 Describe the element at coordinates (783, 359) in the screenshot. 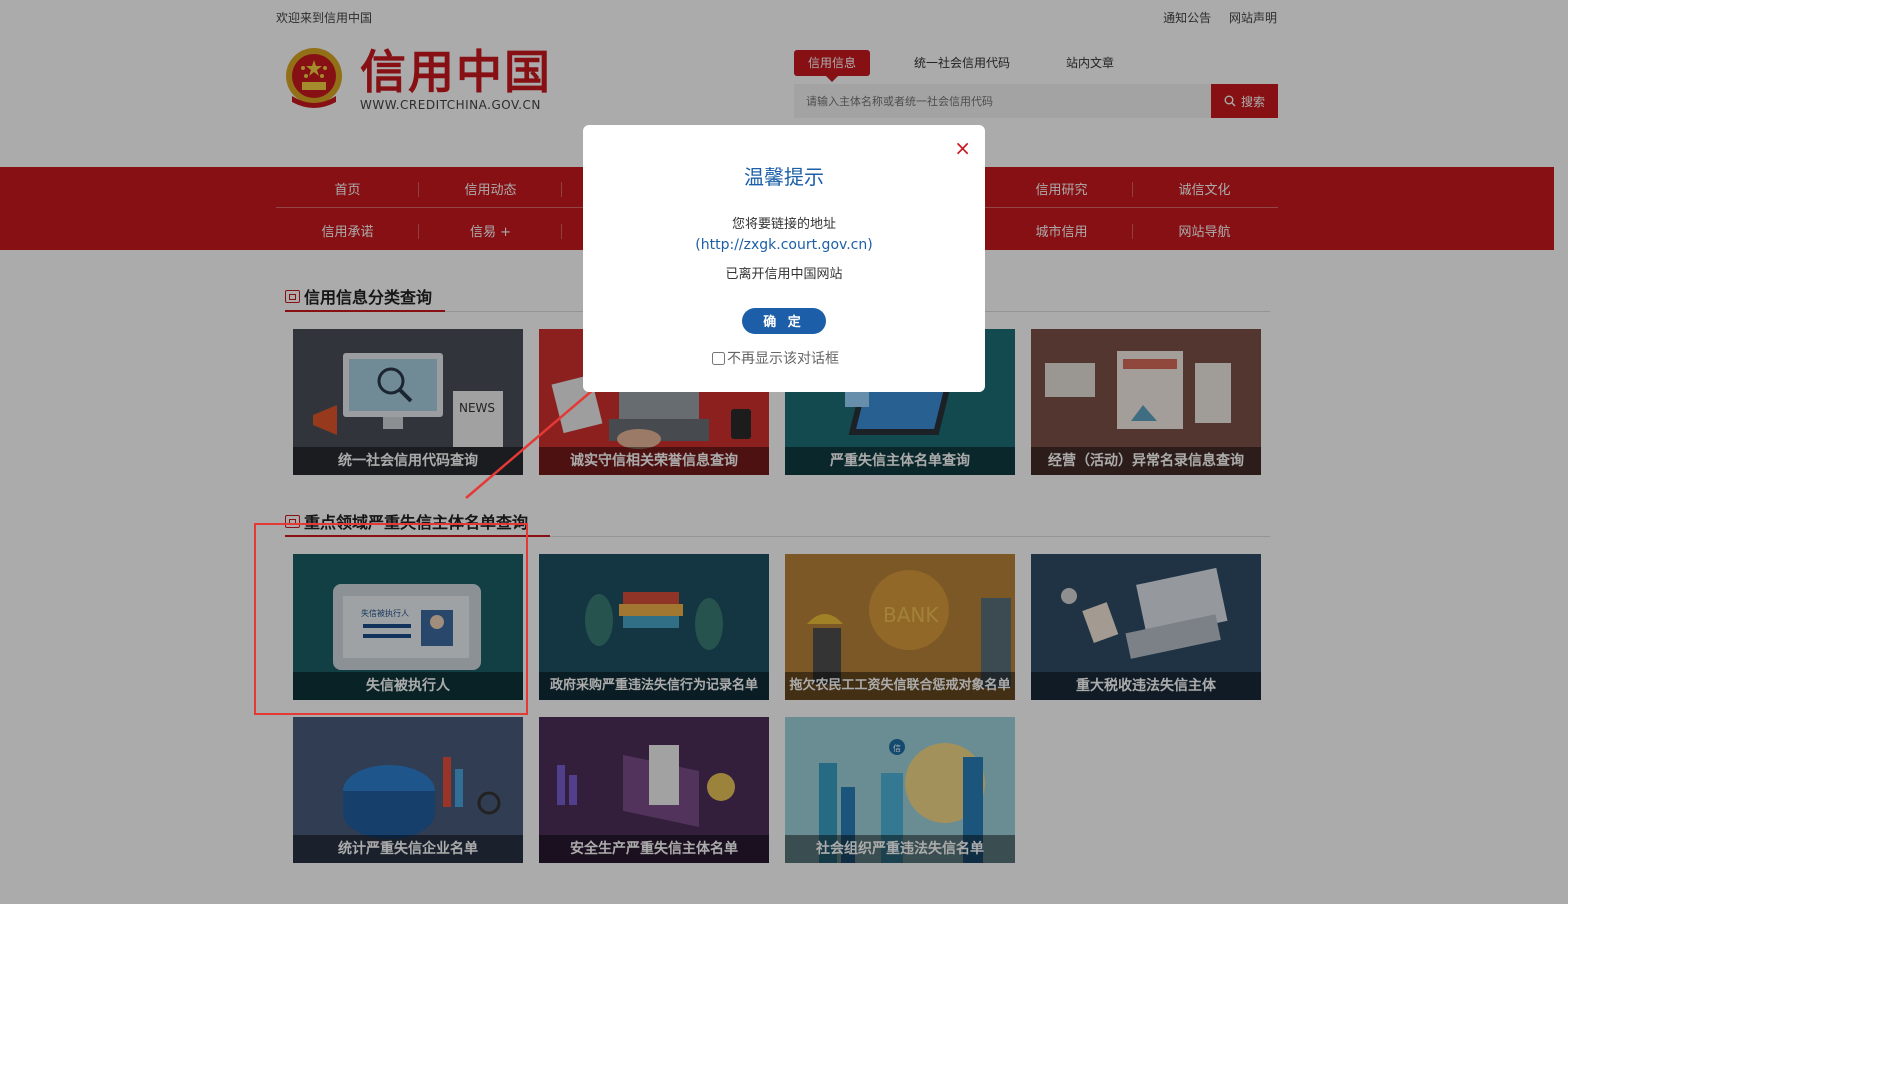

I see `dont-show-again-label: 不再显示该对话框` at that location.